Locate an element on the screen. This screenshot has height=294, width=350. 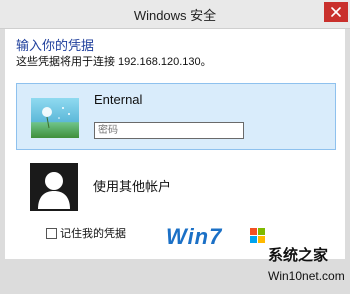
close-icon is located at coordinates (336, 12).